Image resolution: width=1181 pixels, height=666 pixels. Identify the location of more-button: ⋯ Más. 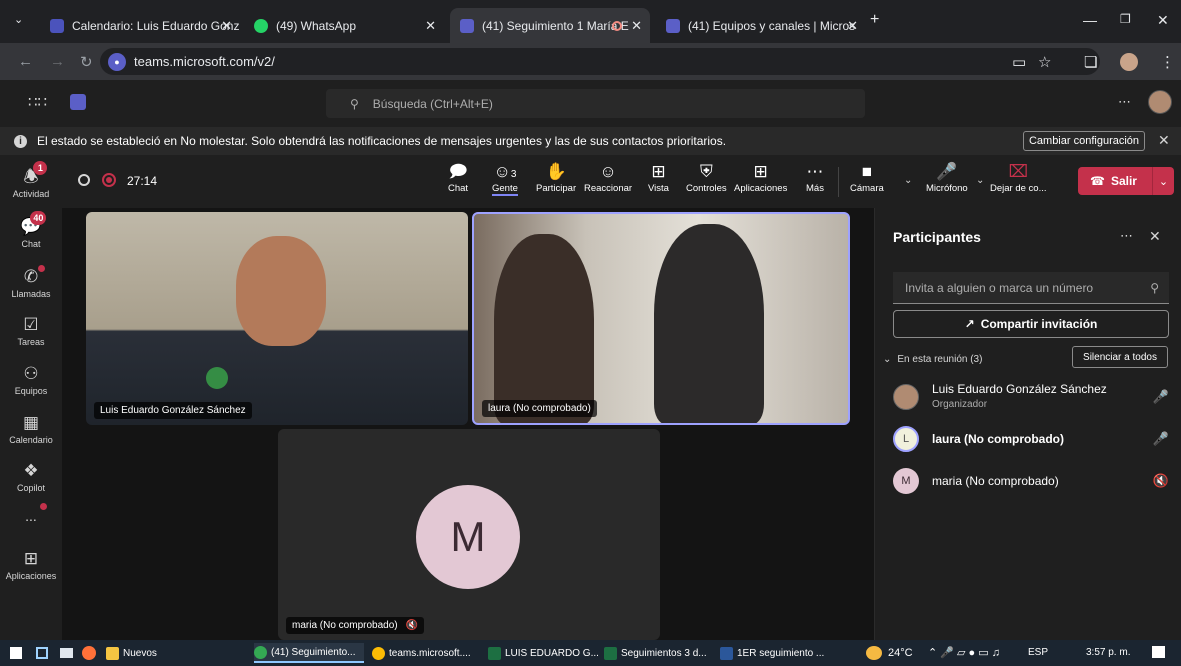
(815, 177).